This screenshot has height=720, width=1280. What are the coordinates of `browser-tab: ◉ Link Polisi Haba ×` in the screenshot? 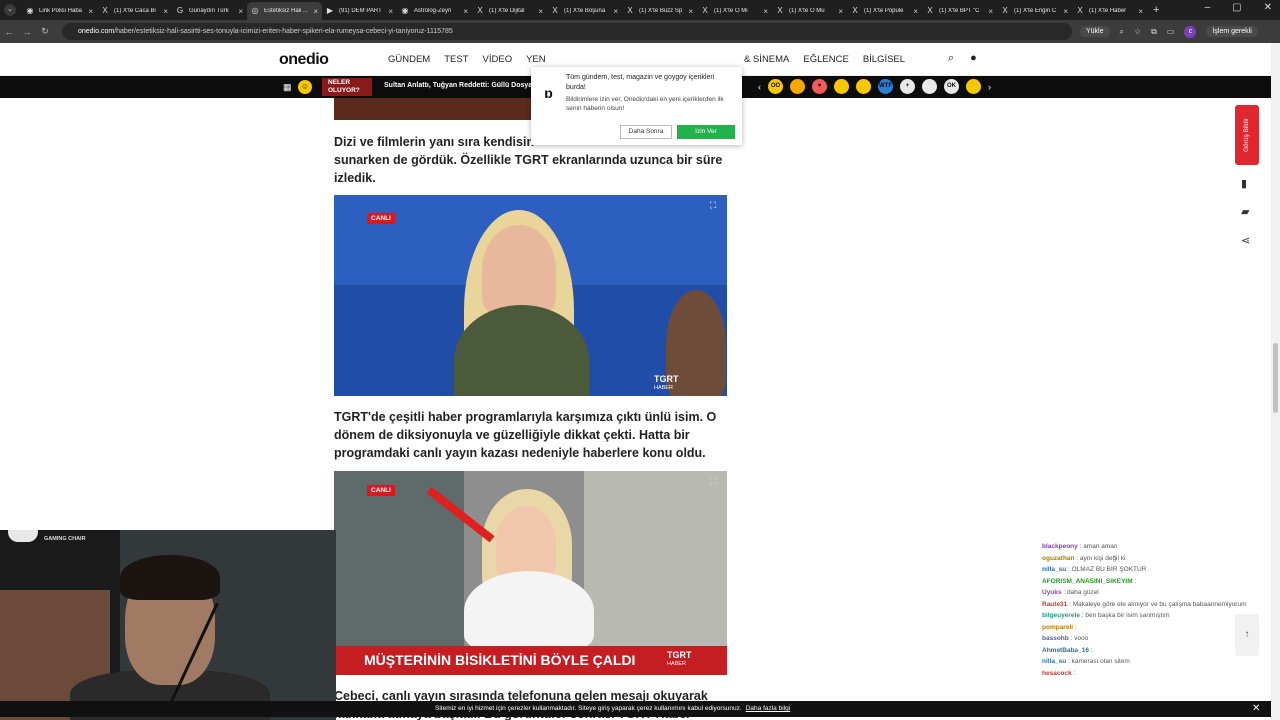 It's located at (59, 11).